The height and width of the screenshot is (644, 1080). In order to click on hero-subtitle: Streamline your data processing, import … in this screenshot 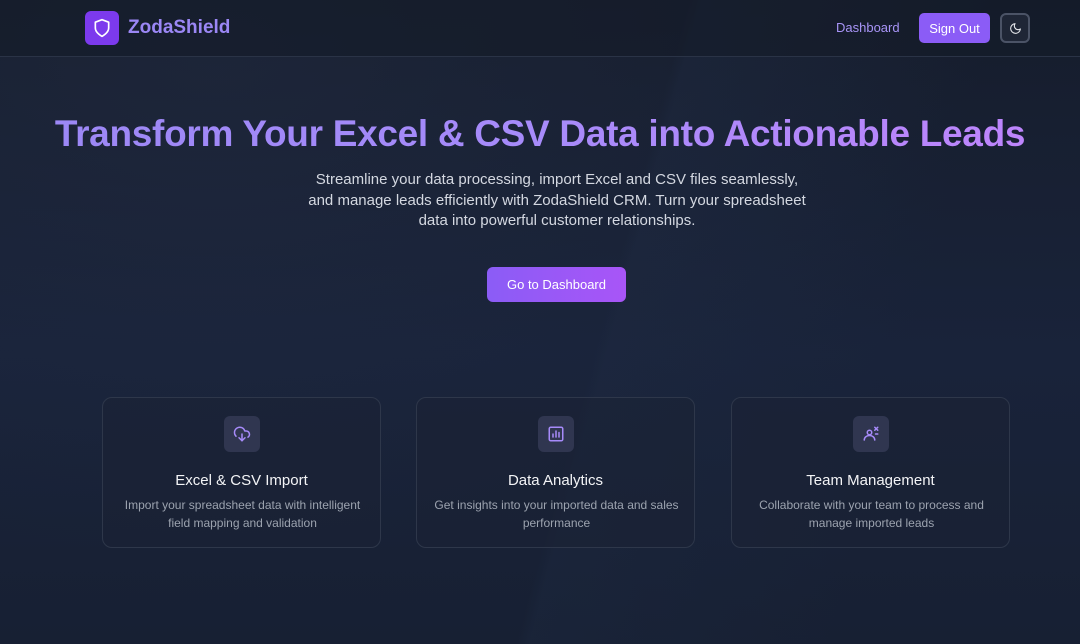, I will do `click(557, 200)`.